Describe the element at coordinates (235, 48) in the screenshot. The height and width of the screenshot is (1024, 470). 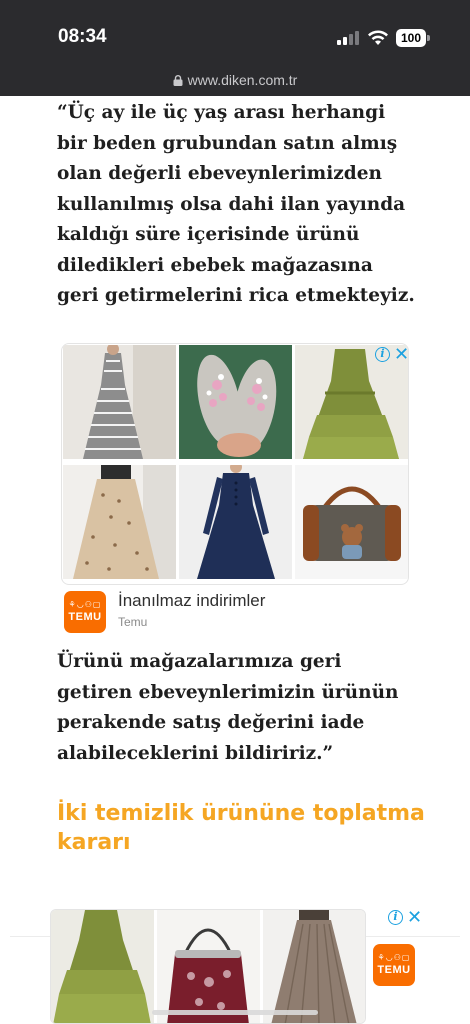
I see `status-bar: 08:34 100 www.diken.com.tr` at that location.